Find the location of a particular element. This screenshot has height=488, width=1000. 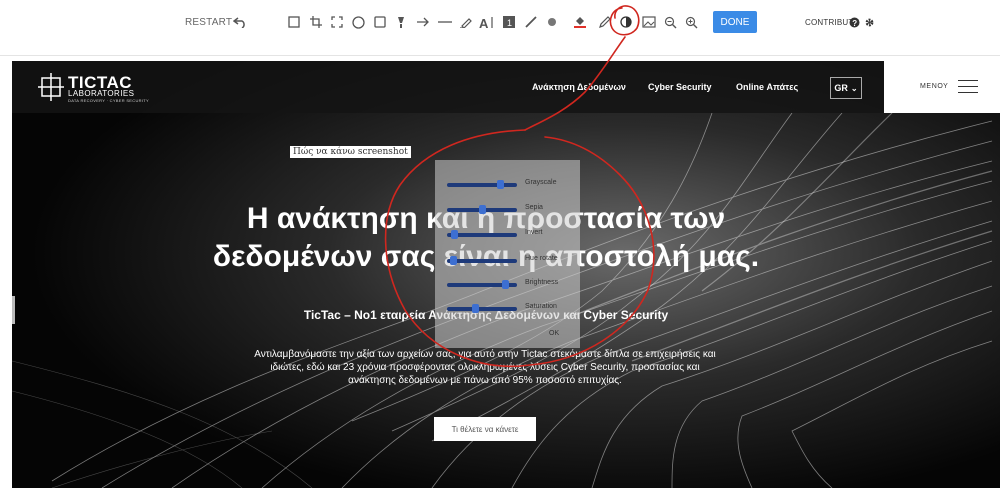

dot-icon is located at coordinates (552, 22).